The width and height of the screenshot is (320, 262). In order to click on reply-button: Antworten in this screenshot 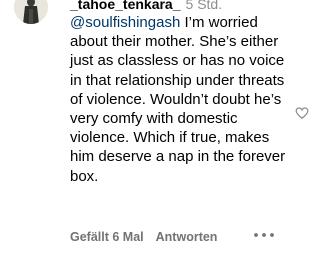, I will do `click(187, 237)`.